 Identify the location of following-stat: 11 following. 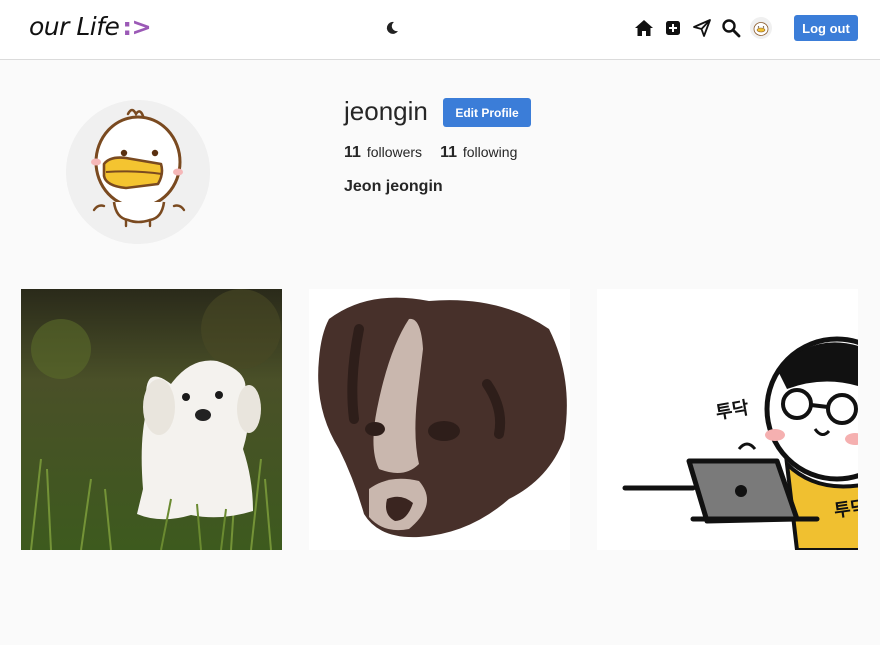
(478, 153).